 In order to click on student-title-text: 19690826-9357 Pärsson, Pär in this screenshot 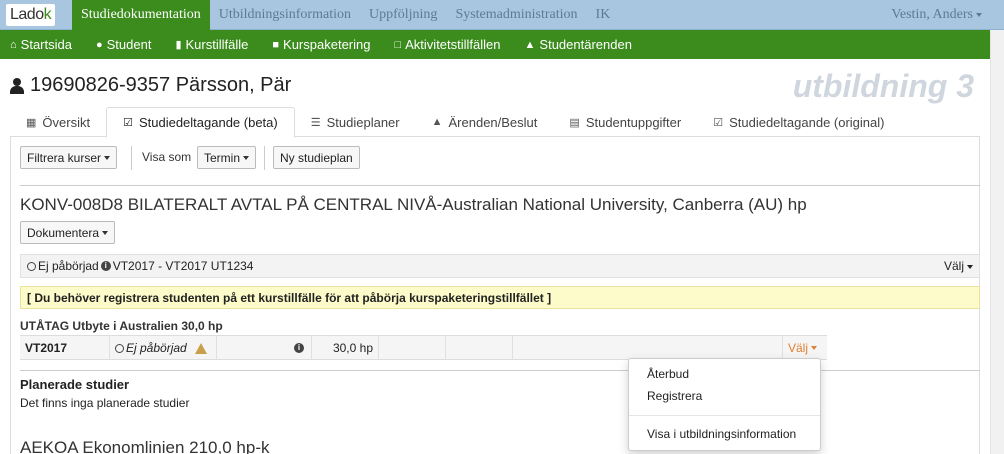, I will do `click(161, 85)`.